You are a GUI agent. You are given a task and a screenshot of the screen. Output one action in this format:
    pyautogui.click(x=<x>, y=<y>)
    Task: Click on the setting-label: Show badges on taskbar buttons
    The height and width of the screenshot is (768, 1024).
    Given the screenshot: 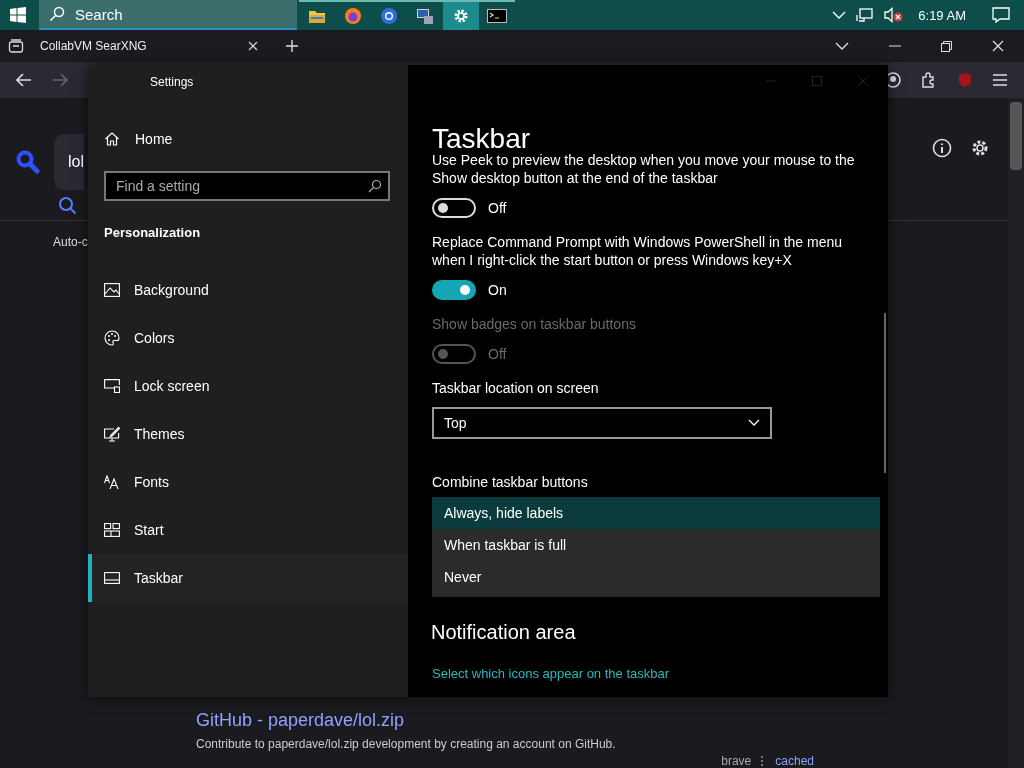 What is the action you would take?
    pyautogui.click(x=534, y=324)
    